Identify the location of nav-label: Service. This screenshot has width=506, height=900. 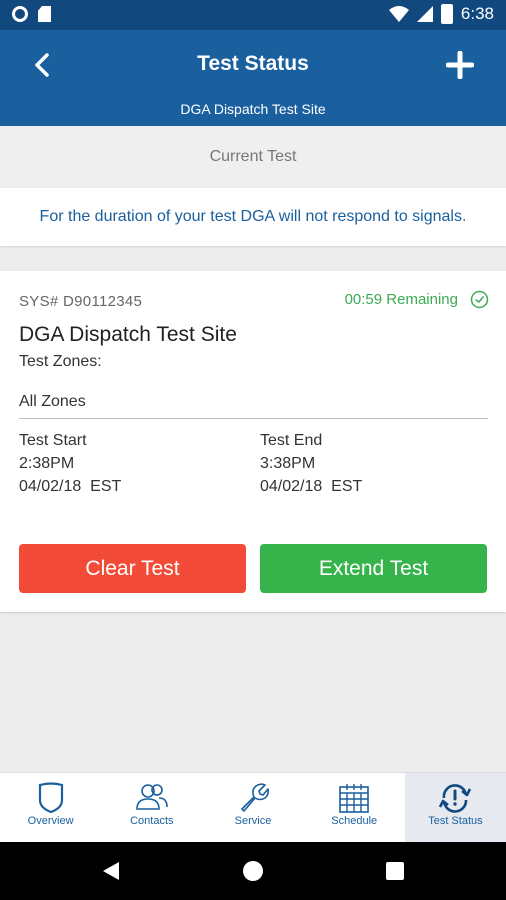
(253, 821).